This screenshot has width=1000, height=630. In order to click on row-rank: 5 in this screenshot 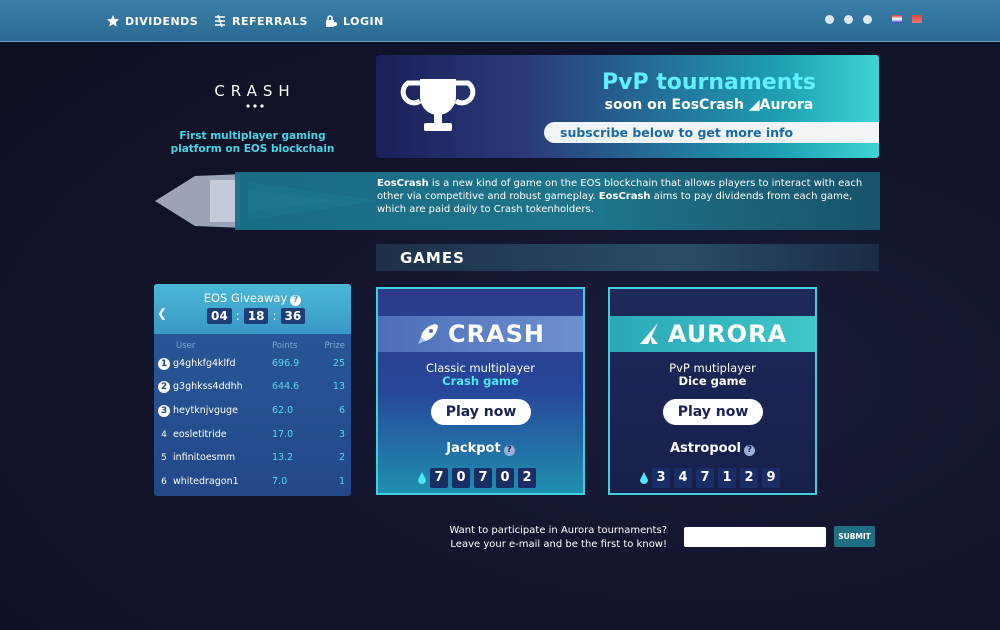, I will do `click(164, 458)`.